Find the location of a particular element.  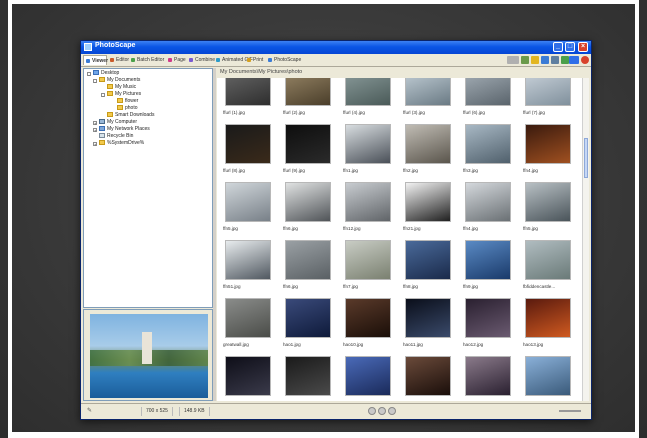

minimize-button: _ is located at coordinates (558, 47).